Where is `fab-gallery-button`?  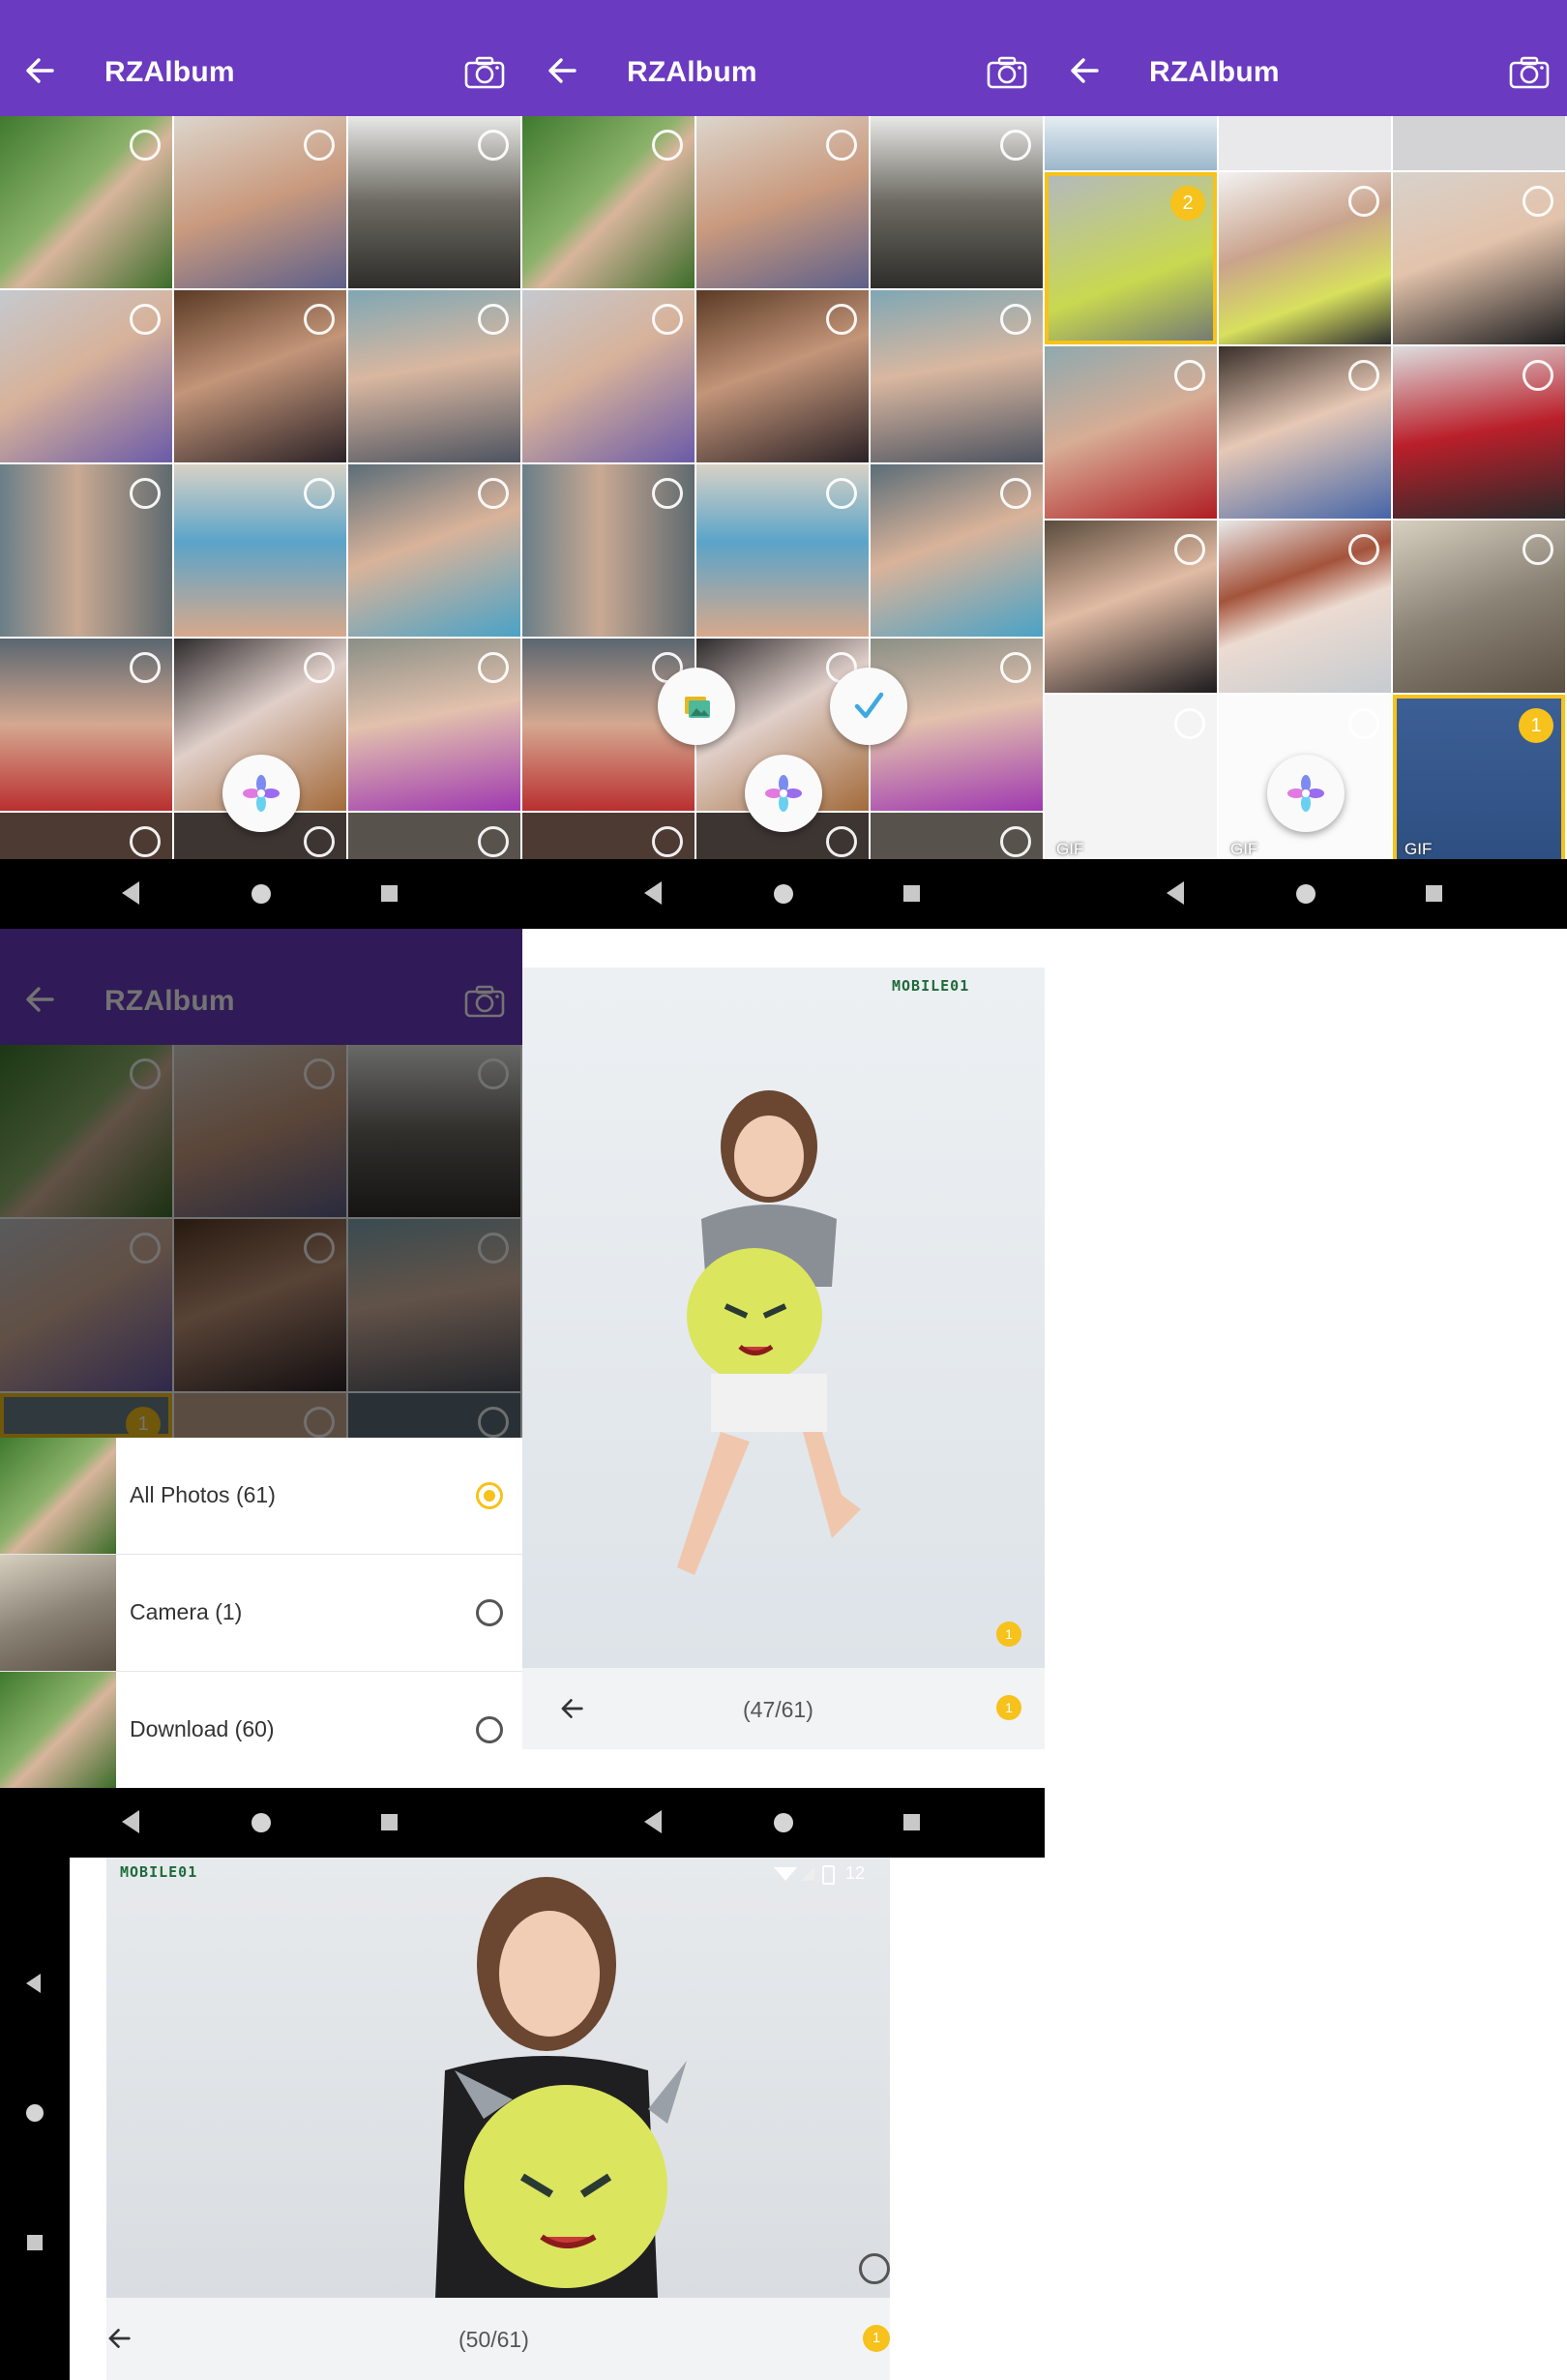 fab-gallery-button is located at coordinates (696, 707).